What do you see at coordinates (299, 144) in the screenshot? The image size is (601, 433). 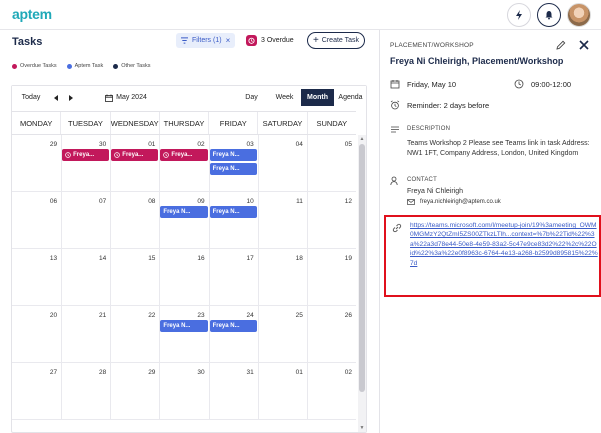 I see `day-number: 04` at bounding box center [299, 144].